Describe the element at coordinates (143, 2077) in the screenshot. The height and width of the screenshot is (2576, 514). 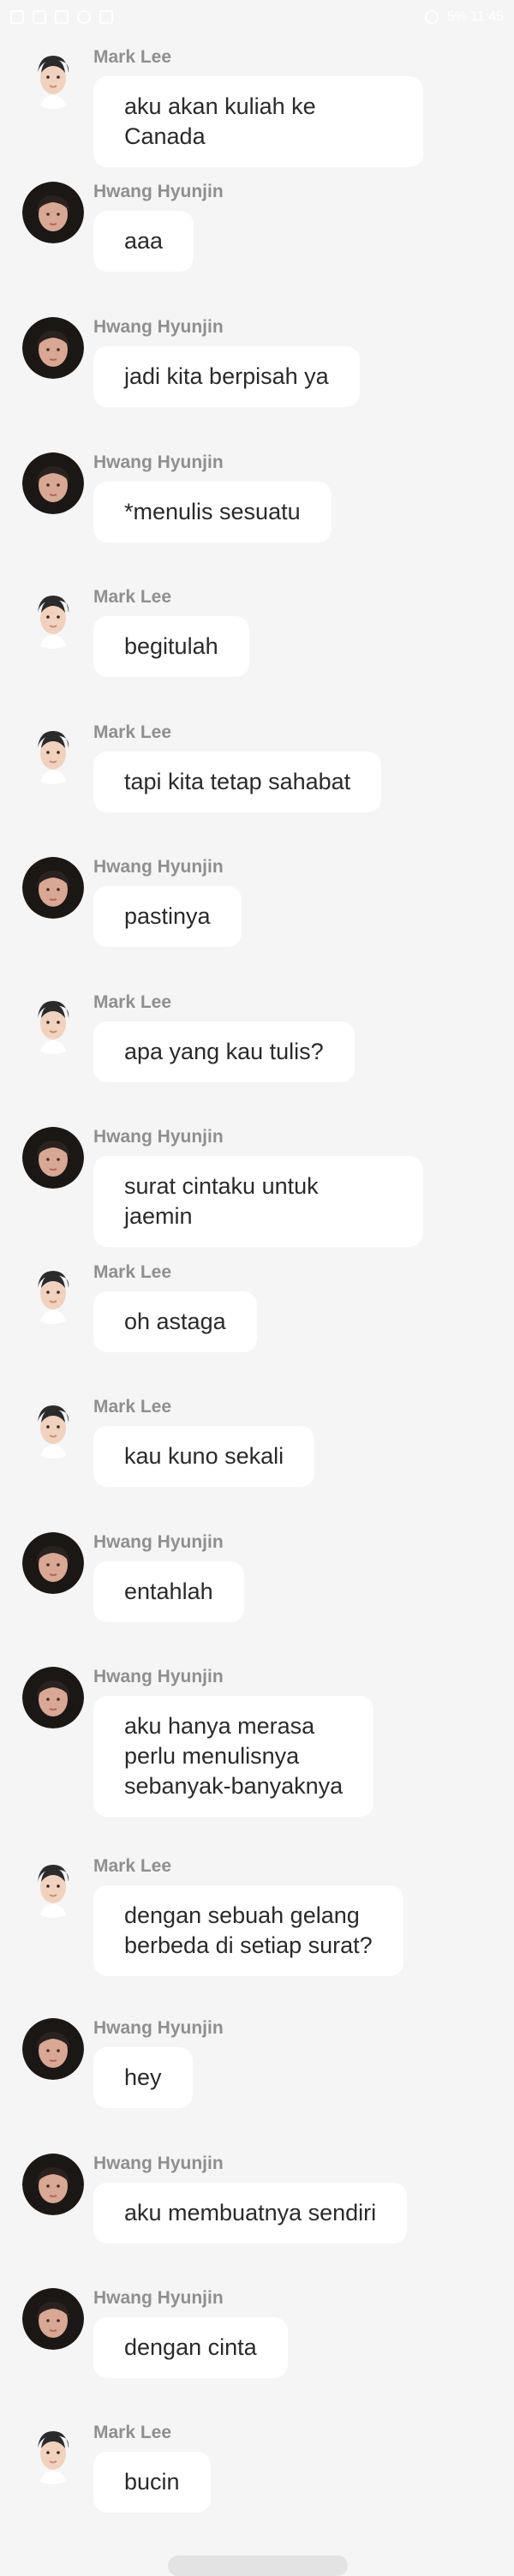
I see `message-bubble: hey` at that location.